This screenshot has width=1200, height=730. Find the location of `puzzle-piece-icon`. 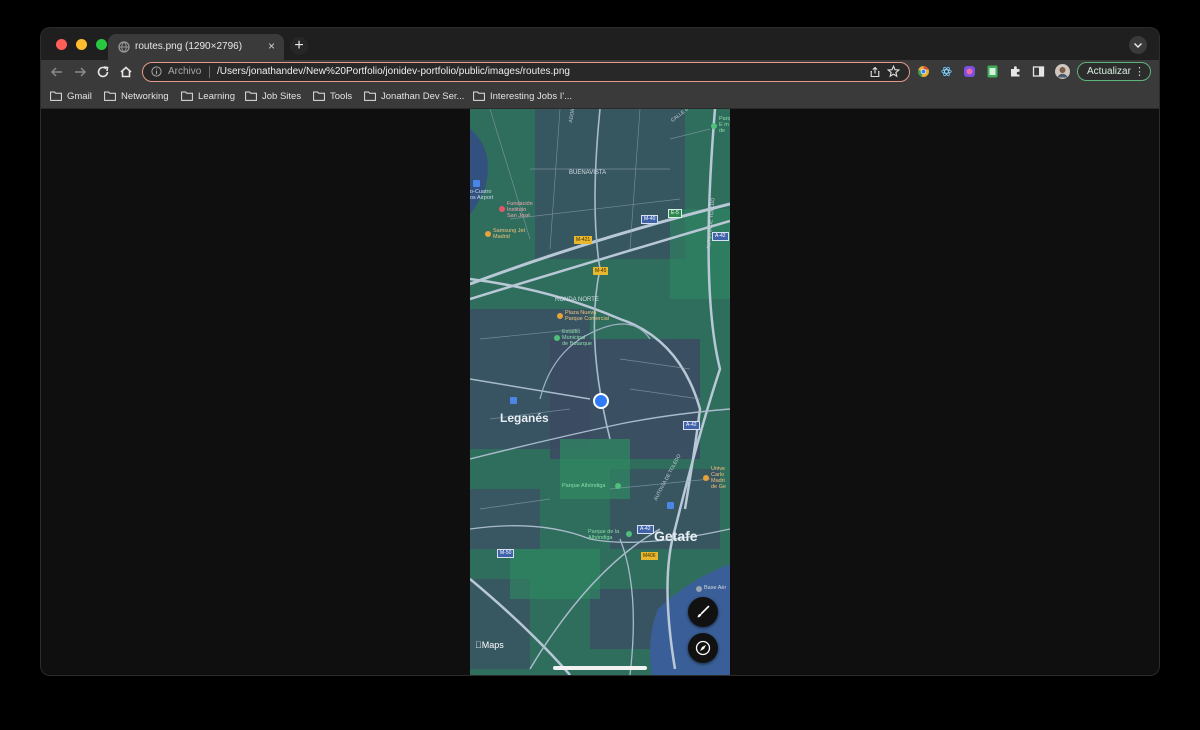

puzzle-piece-icon is located at coordinates (1015, 71).